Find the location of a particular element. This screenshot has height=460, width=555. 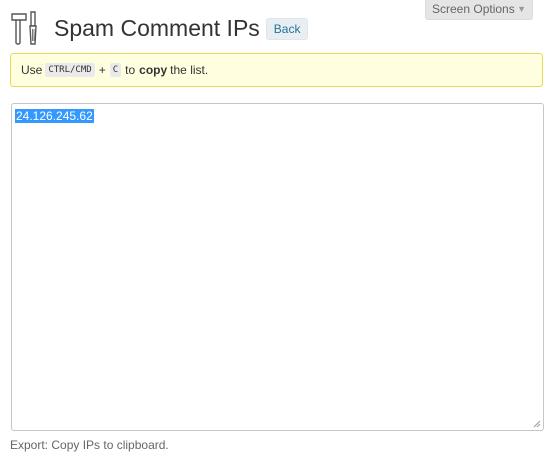

copy-notice: Use CTRL/CMD + C to copy the list. is located at coordinates (276, 70).